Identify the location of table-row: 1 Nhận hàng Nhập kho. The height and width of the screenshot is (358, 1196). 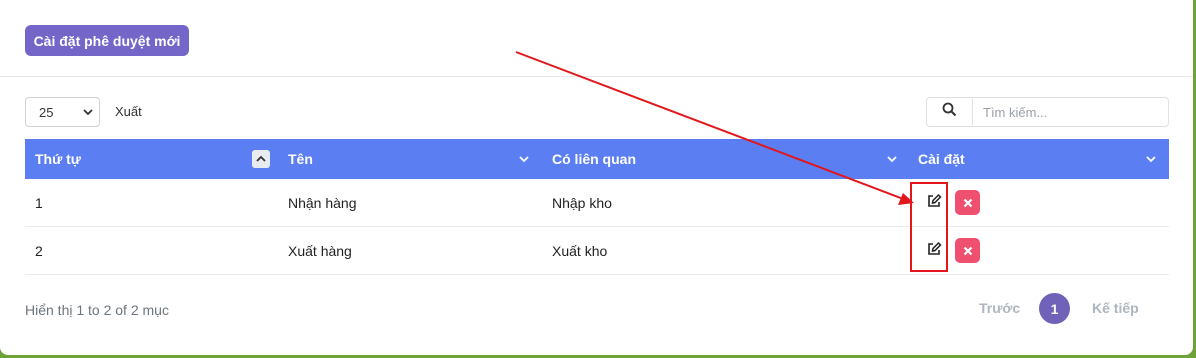
(597, 203).